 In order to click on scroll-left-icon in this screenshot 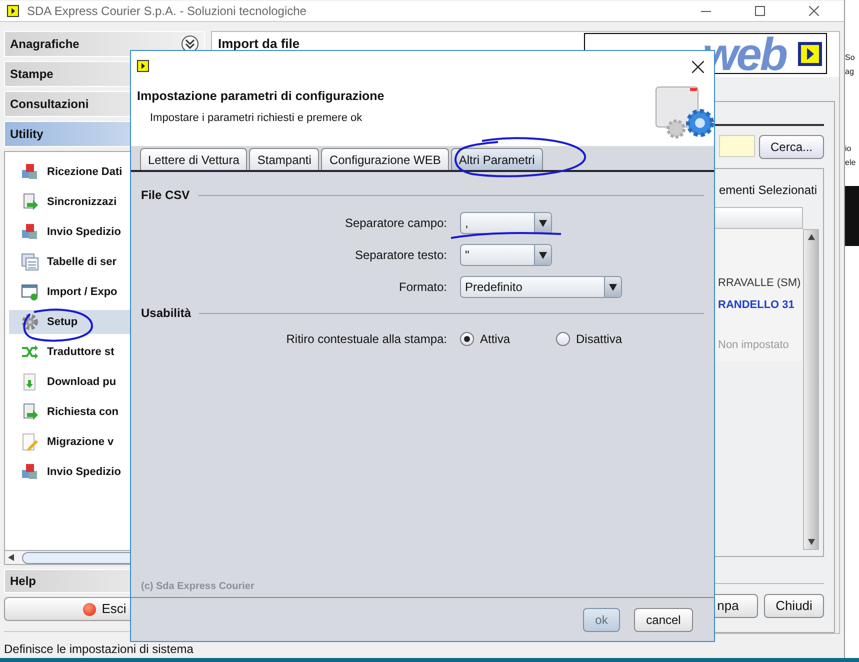, I will do `click(11, 557)`.